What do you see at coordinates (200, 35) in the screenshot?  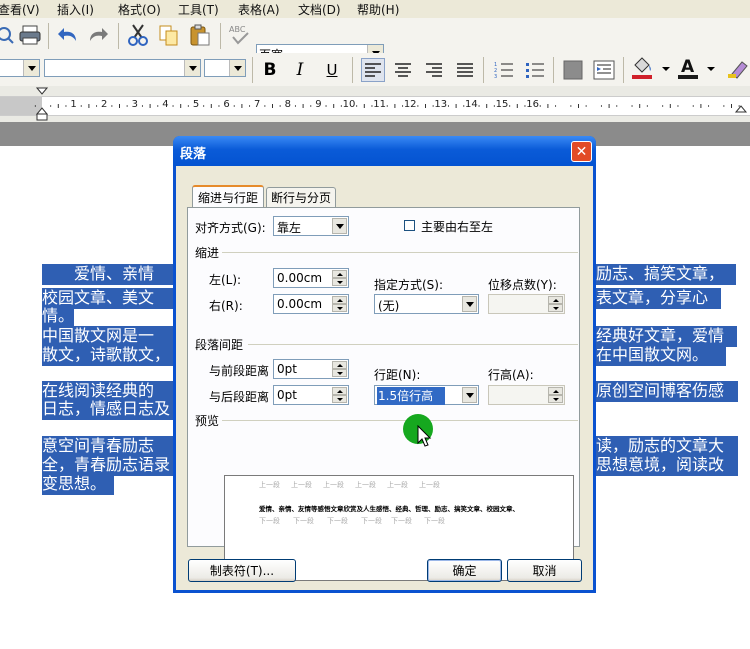 I see `paste-icon` at bounding box center [200, 35].